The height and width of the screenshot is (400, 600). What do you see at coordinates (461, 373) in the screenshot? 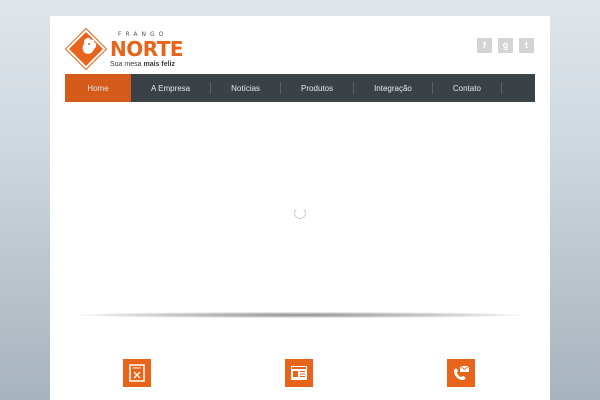
I see `phone-mail-icon` at bounding box center [461, 373].